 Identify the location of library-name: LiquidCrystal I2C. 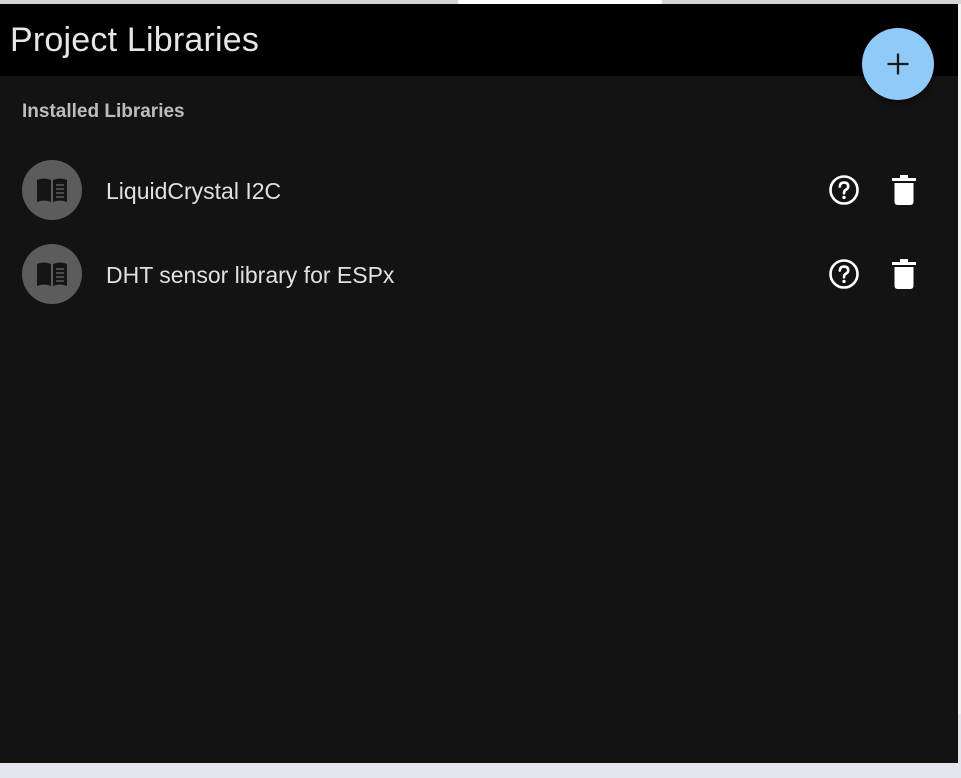
(194, 191).